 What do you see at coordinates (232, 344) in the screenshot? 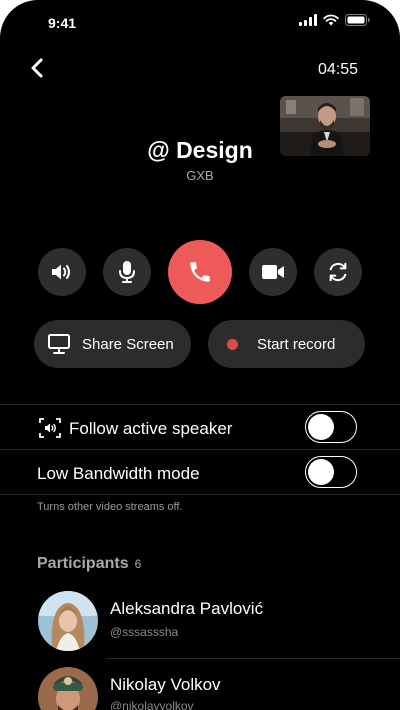
I see `record-dot-icon` at bounding box center [232, 344].